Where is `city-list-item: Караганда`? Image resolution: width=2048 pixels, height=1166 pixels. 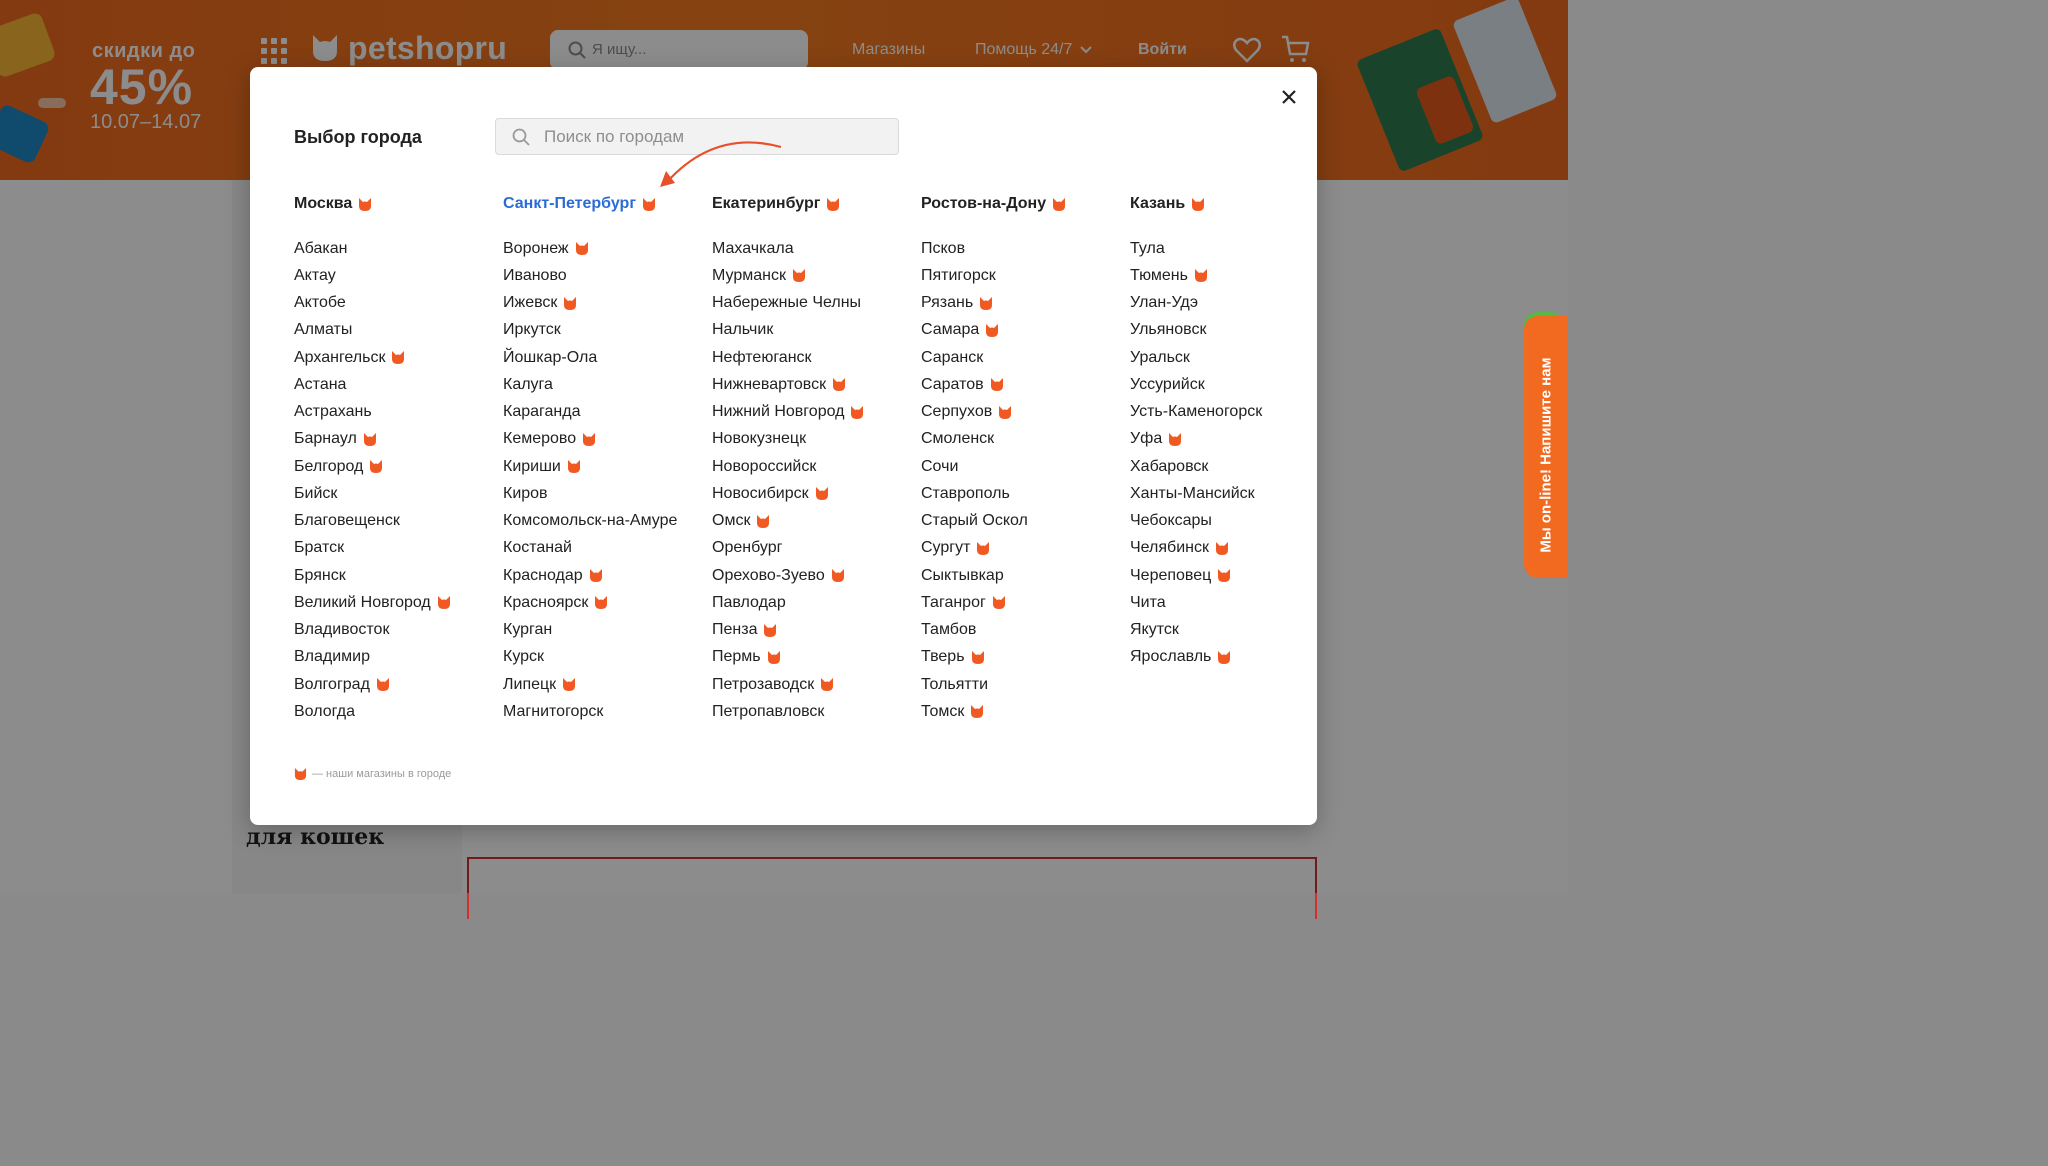 city-list-item: Караганда is located at coordinates (603, 412).